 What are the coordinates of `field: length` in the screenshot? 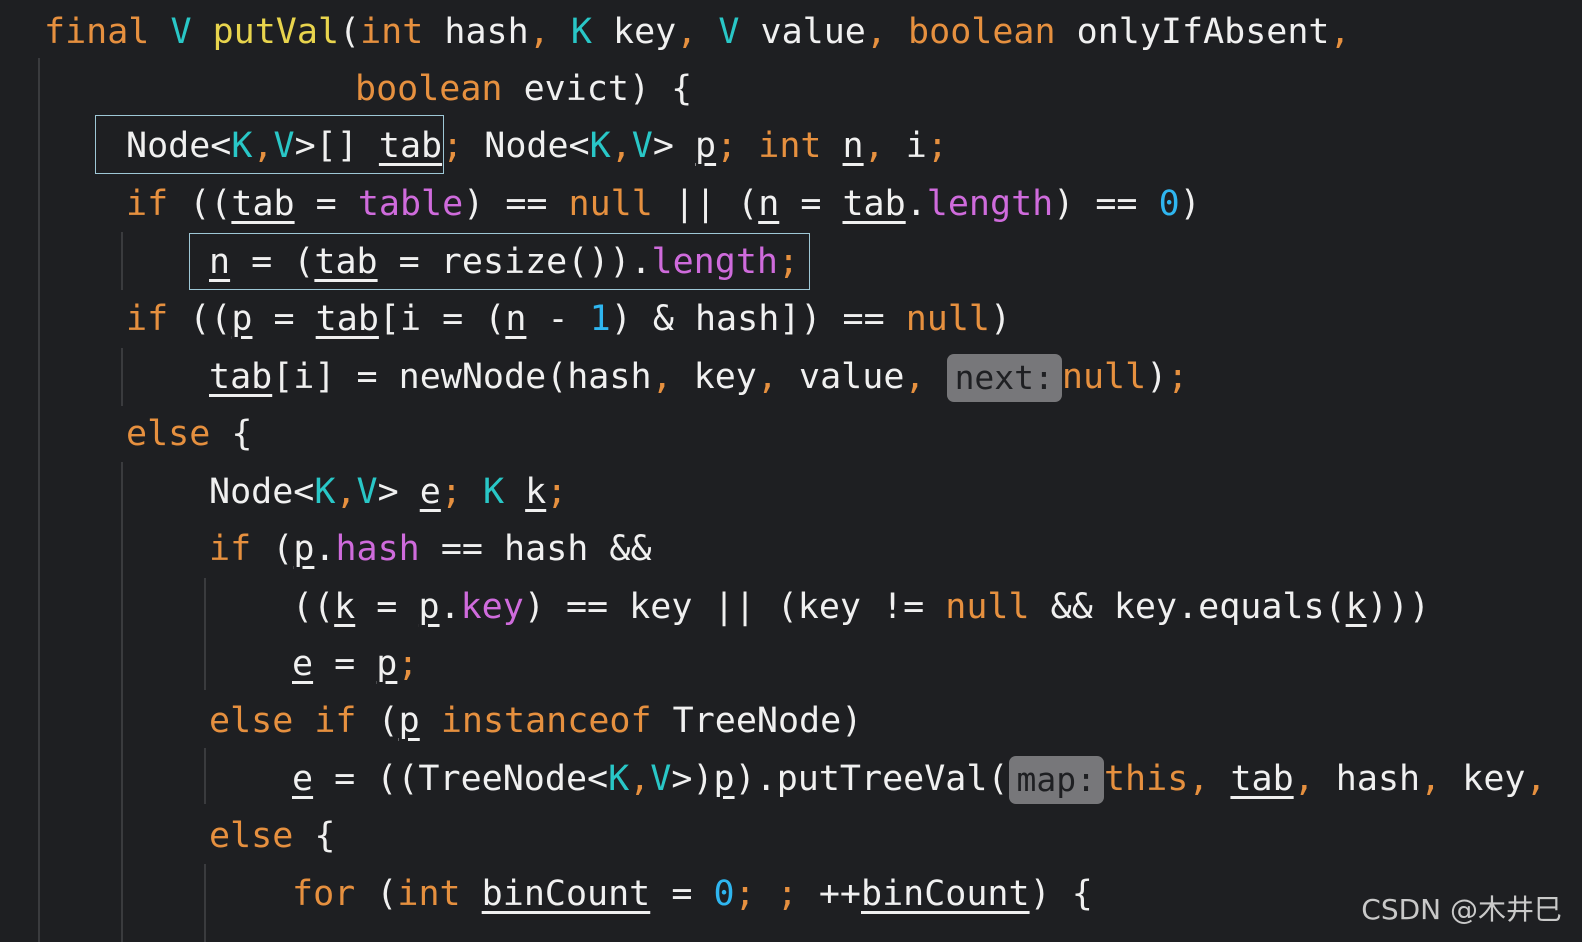 It's located at (990, 204).